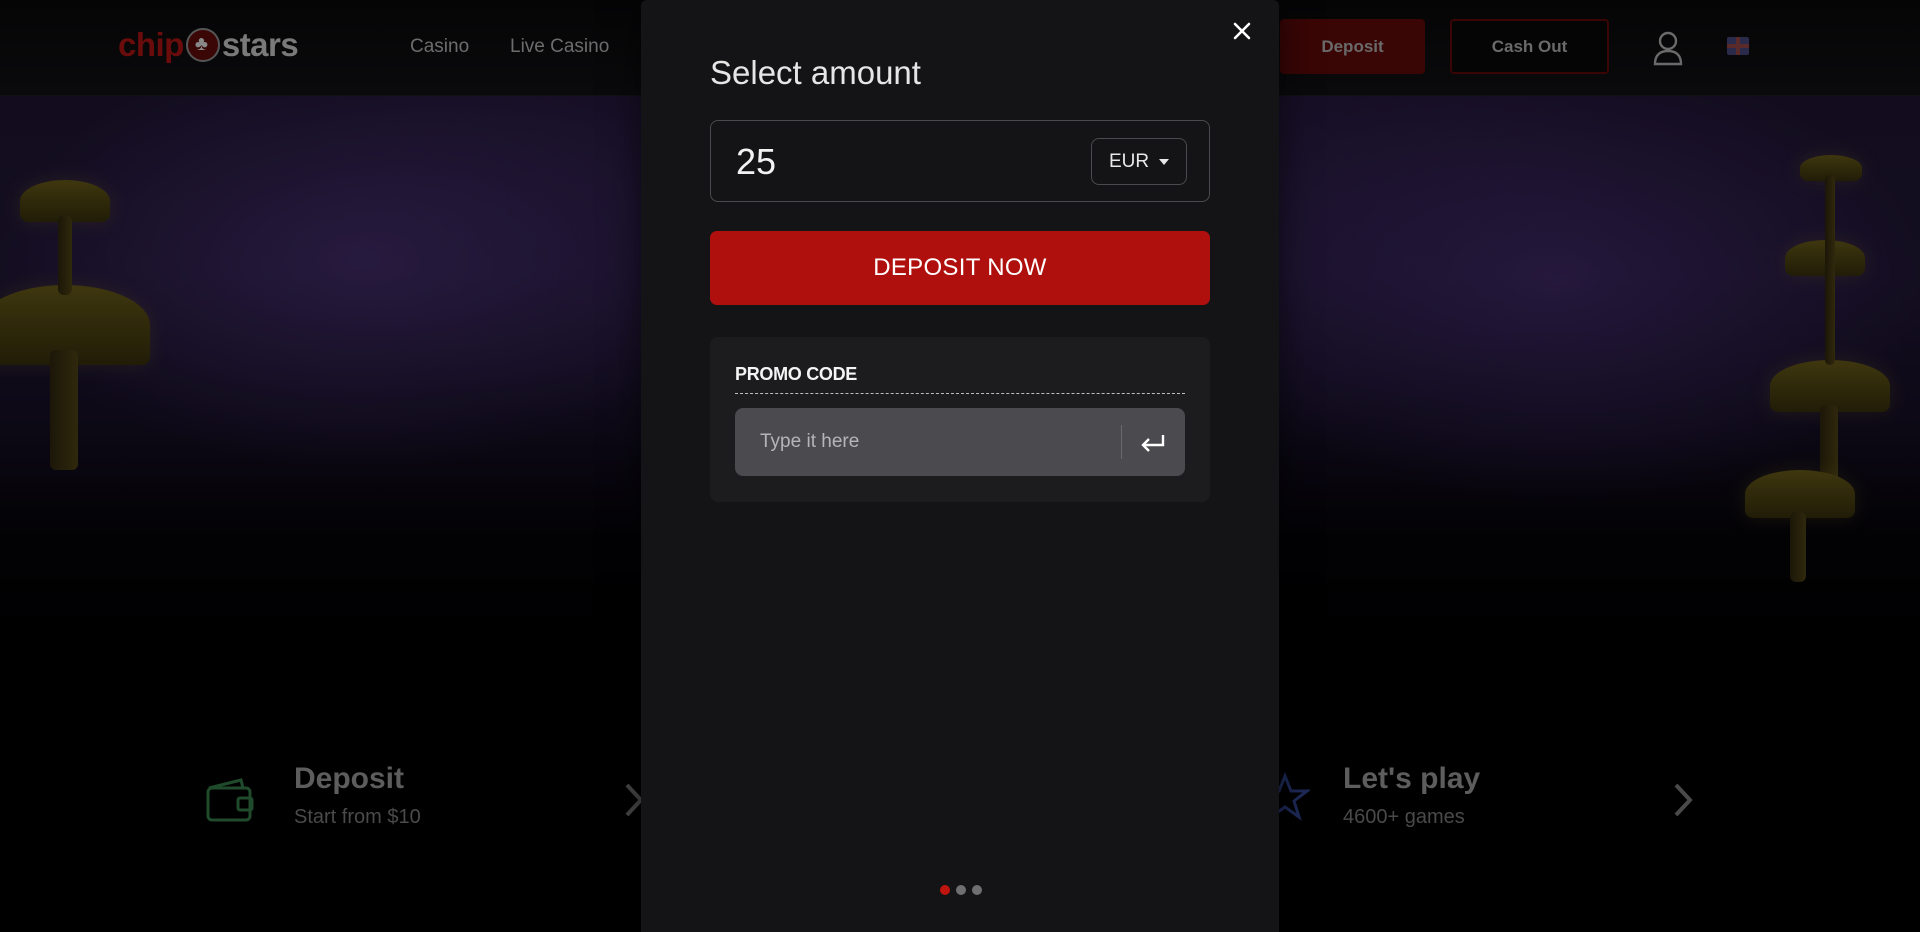 The image size is (1920, 932). I want to click on deposit-now-button: DEPOSIT NOW, so click(960, 268).